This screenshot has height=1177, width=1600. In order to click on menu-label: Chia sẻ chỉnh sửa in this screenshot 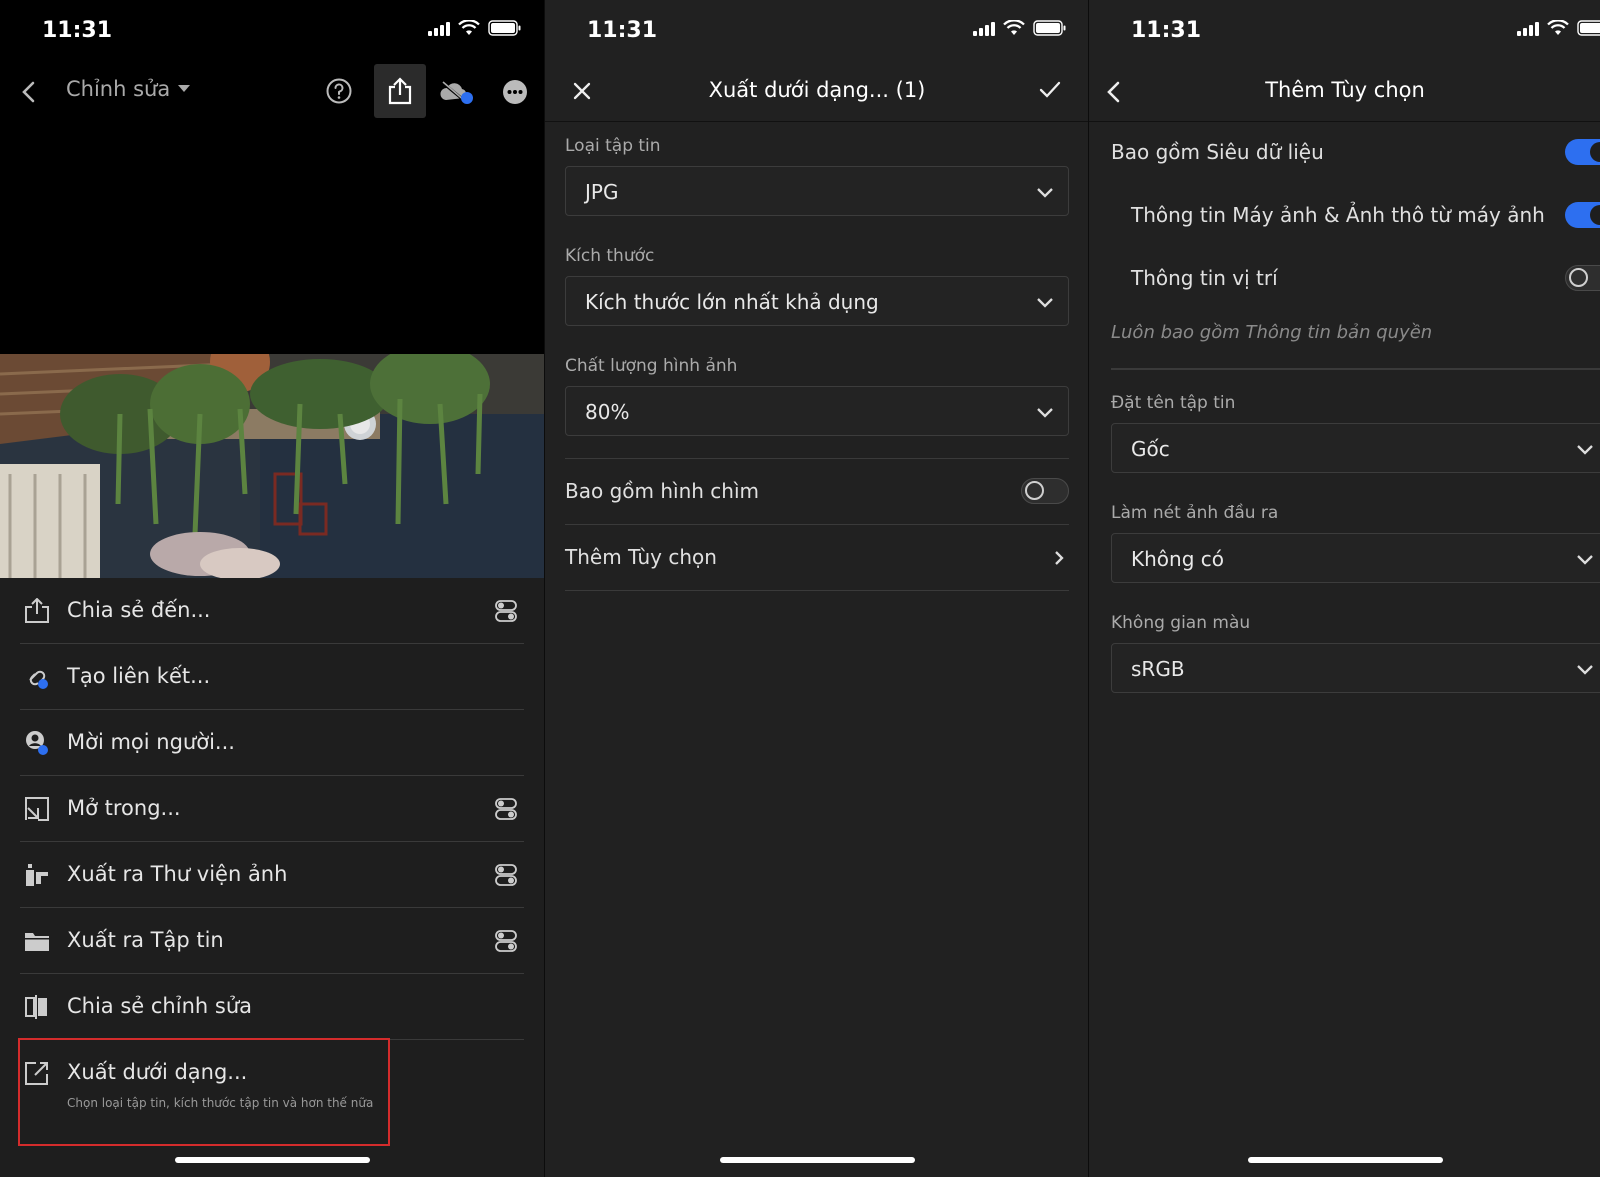, I will do `click(159, 1006)`.